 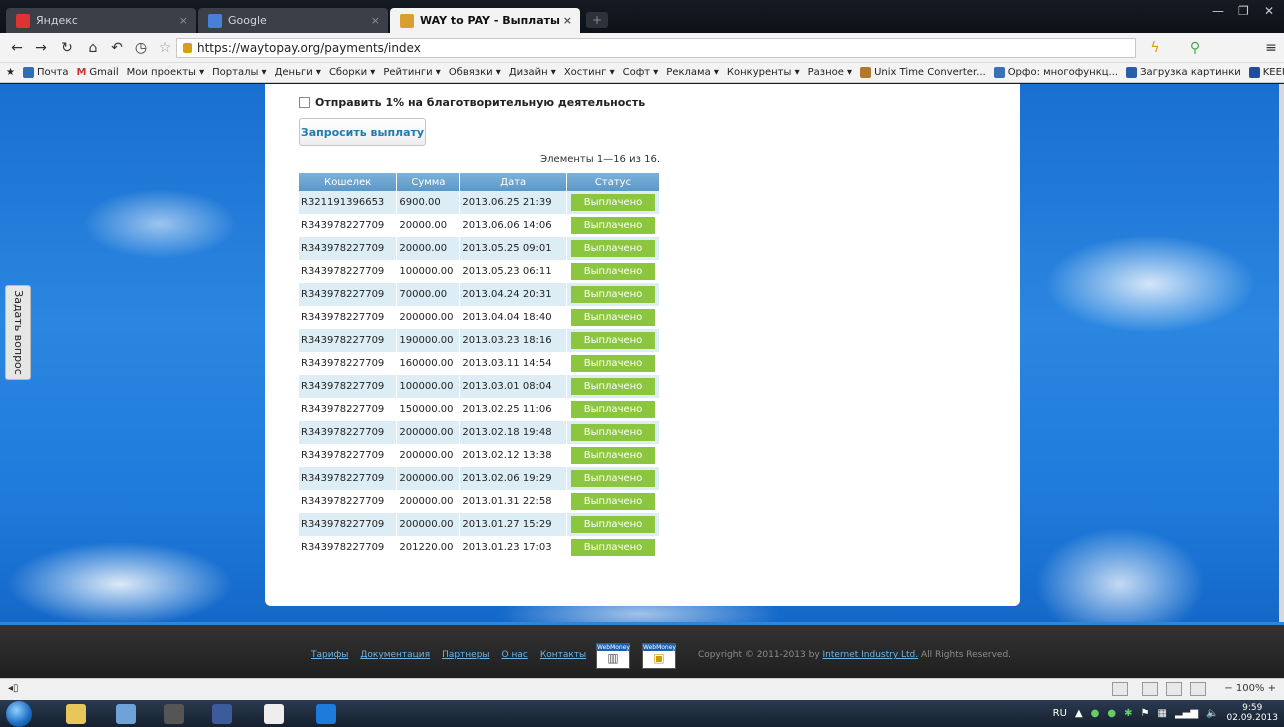 What do you see at coordinates (641, 72) in the screenshot?
I see `bookmark-item: Софт ▾` at bounding box center [641, 72].